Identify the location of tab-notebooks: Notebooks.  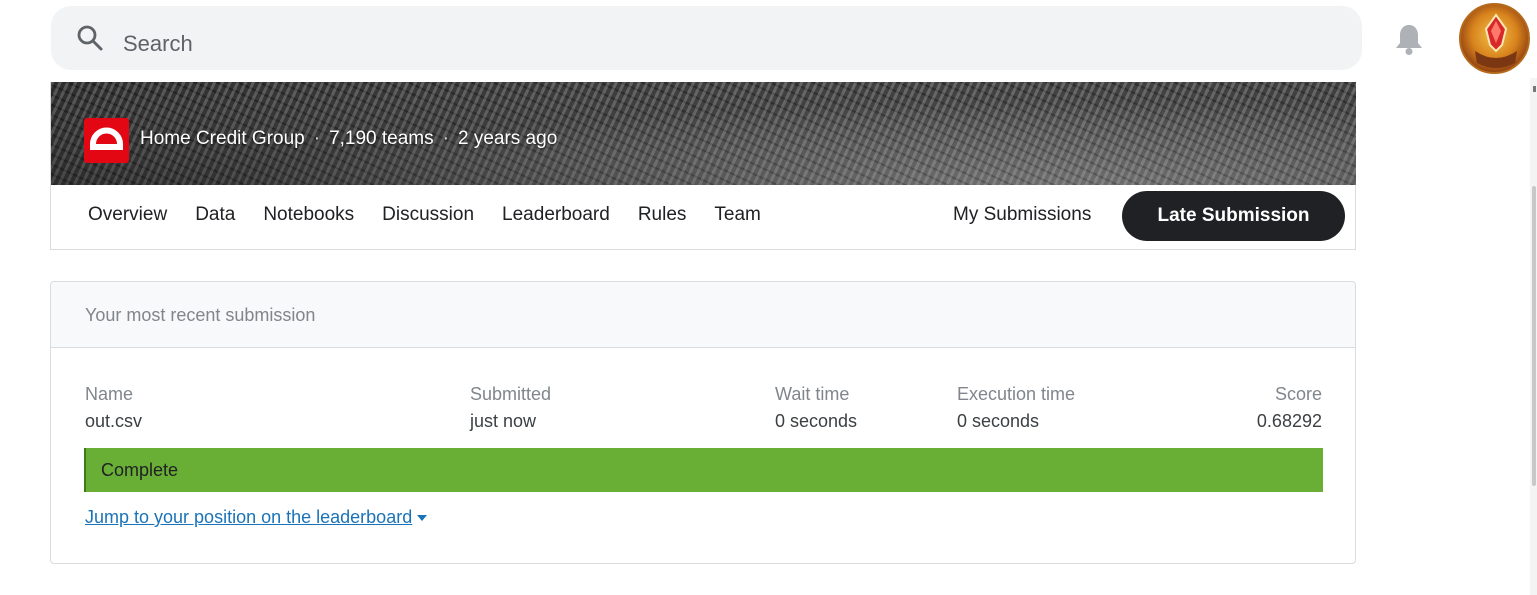
(308, 215).